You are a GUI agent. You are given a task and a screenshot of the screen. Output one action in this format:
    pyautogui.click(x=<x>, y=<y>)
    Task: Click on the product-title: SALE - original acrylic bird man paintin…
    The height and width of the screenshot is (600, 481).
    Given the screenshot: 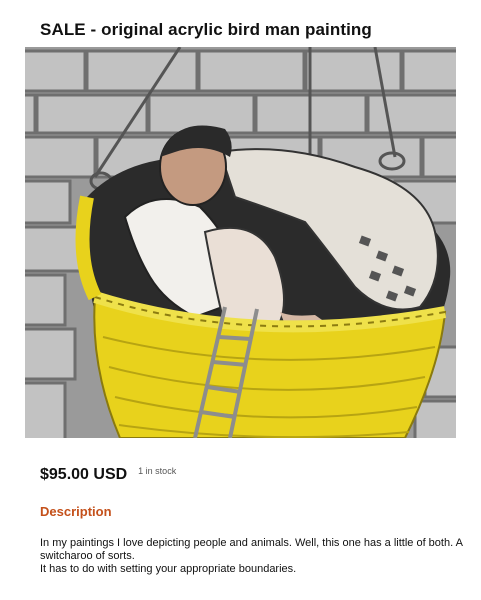 What is the action you would take?
    pyautogui.click(x=206, y=29)
    